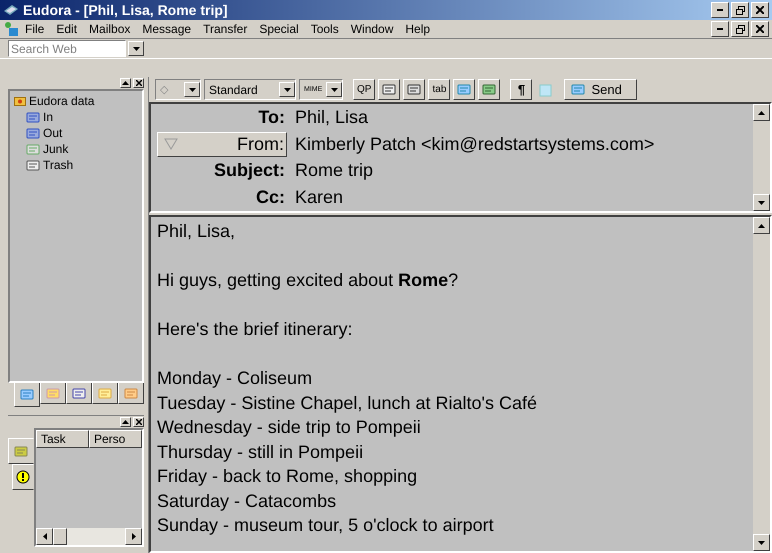 This screenshot has width=772, height=553. What do you see at coordinates (20, 101) in the screenshot?
I see `folder-icon` at bounding box center [20, 101].